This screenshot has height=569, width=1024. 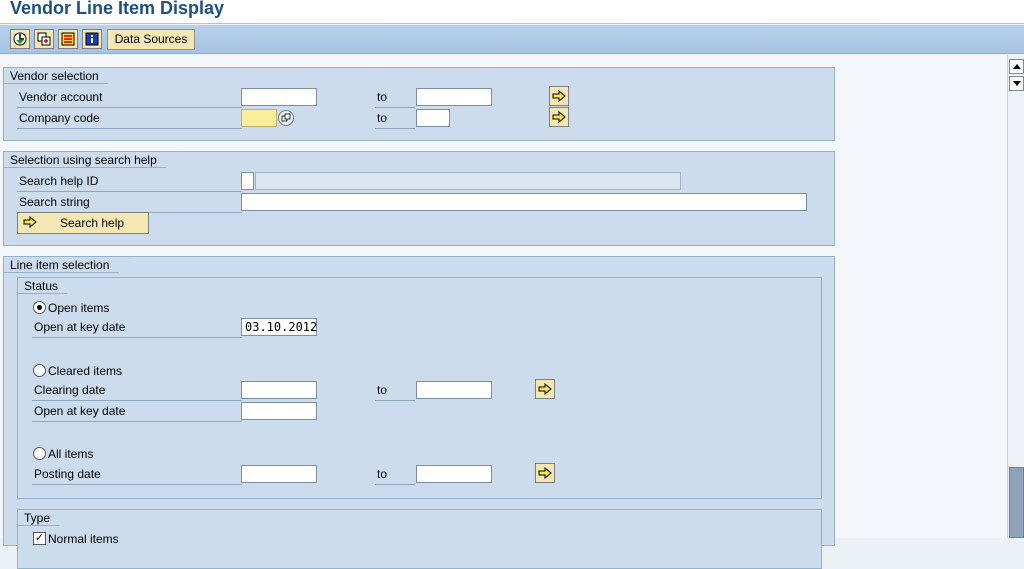 I want to click on posting-date-to-label: to, so click(x=395, y=475).